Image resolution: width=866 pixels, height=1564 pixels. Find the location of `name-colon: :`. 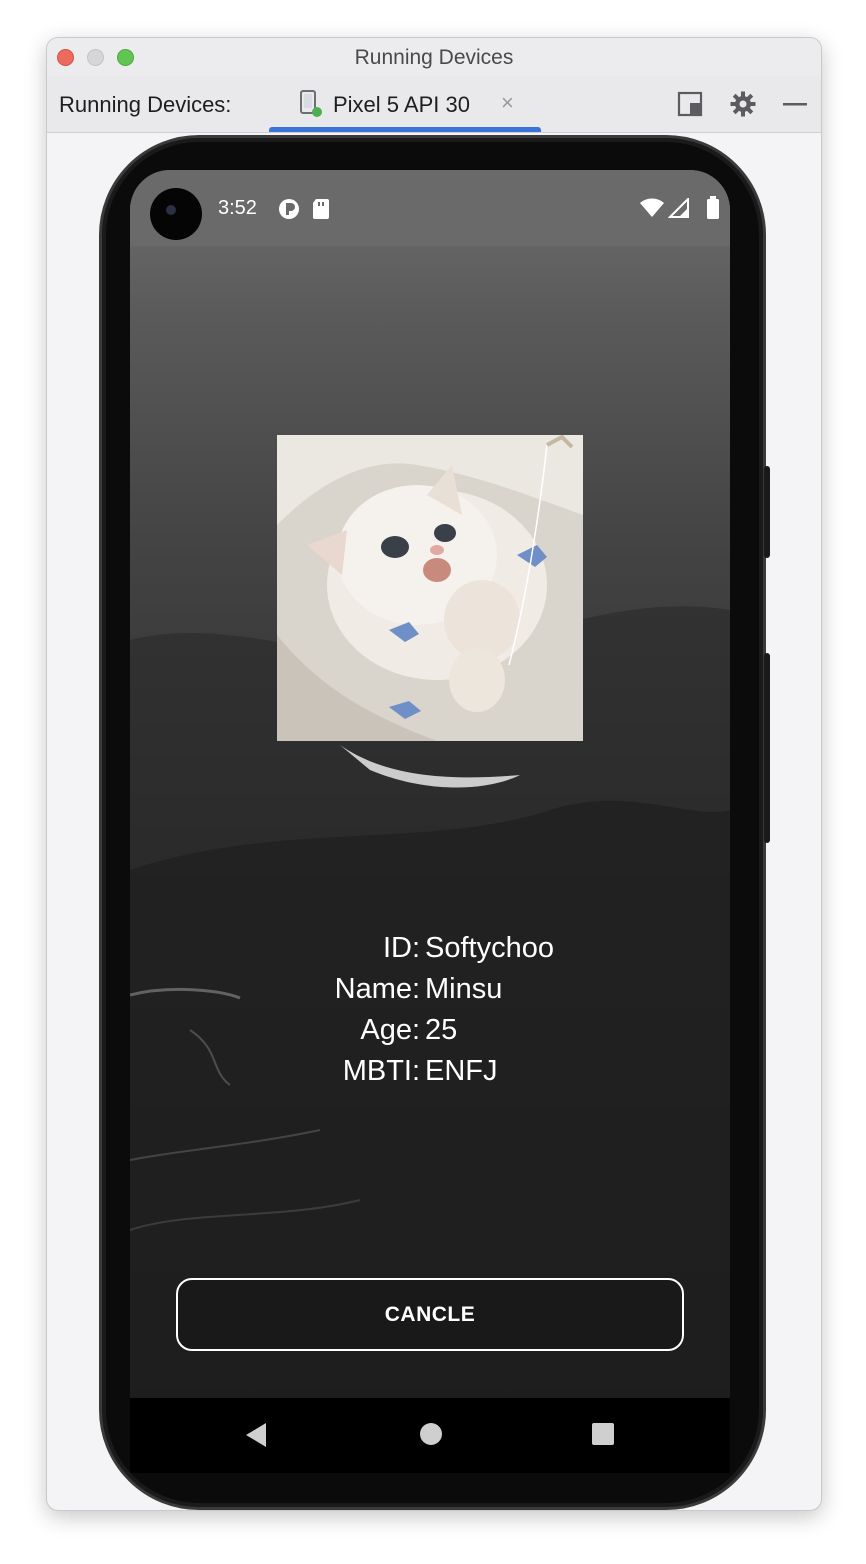

name-colon: : is located at coordinates (416, 989).